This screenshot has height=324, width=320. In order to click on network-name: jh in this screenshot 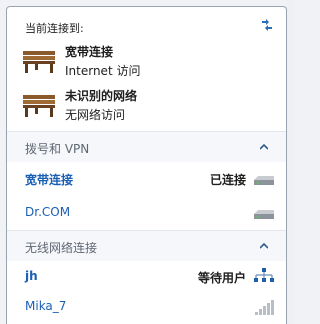, I will do `click(31, 276)`.